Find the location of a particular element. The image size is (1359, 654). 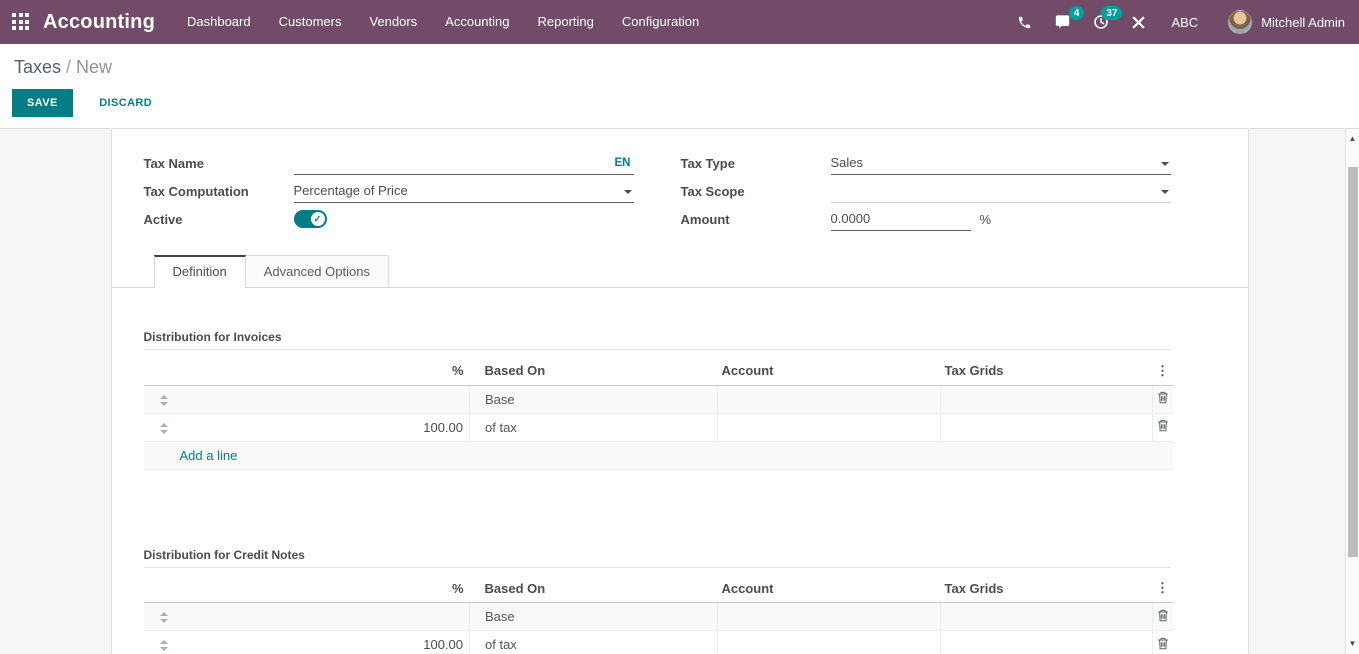

language-tag: EN is located at coordinates (624, 163).